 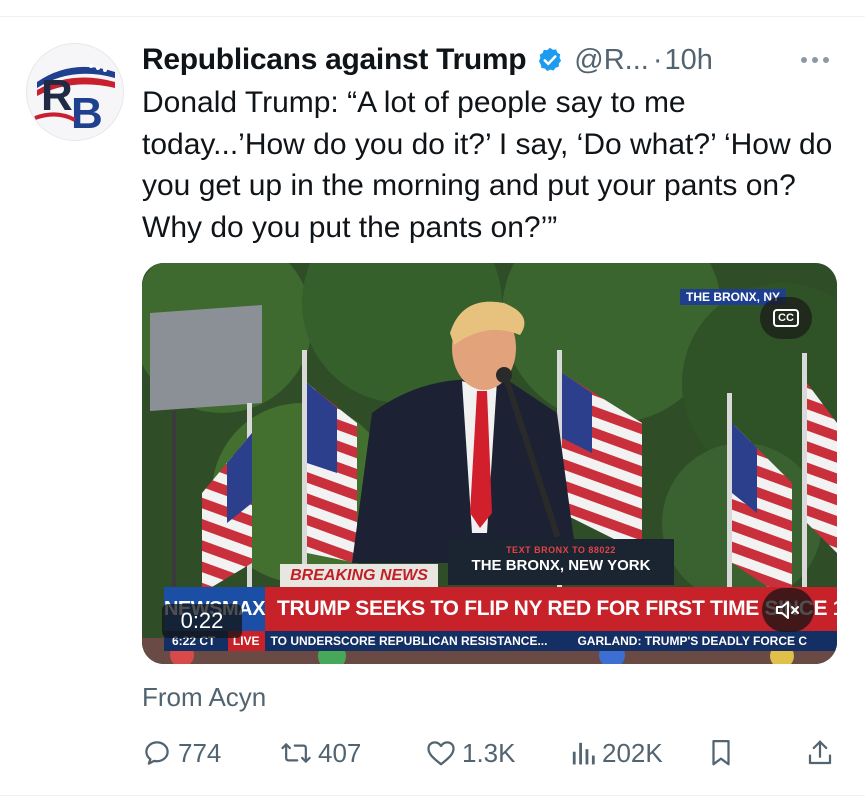 I want to click on avatar: R B, so click(x=75, y=92).